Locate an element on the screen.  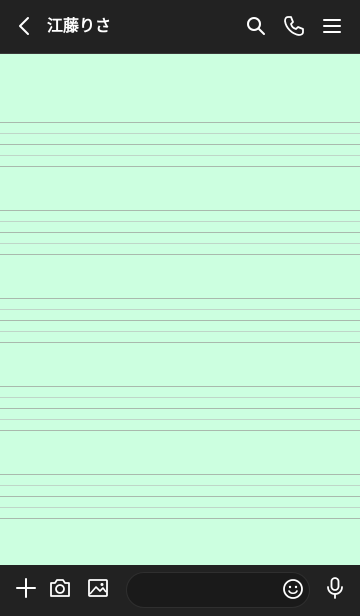
microphone-icon is located at coordinates (335, 588).